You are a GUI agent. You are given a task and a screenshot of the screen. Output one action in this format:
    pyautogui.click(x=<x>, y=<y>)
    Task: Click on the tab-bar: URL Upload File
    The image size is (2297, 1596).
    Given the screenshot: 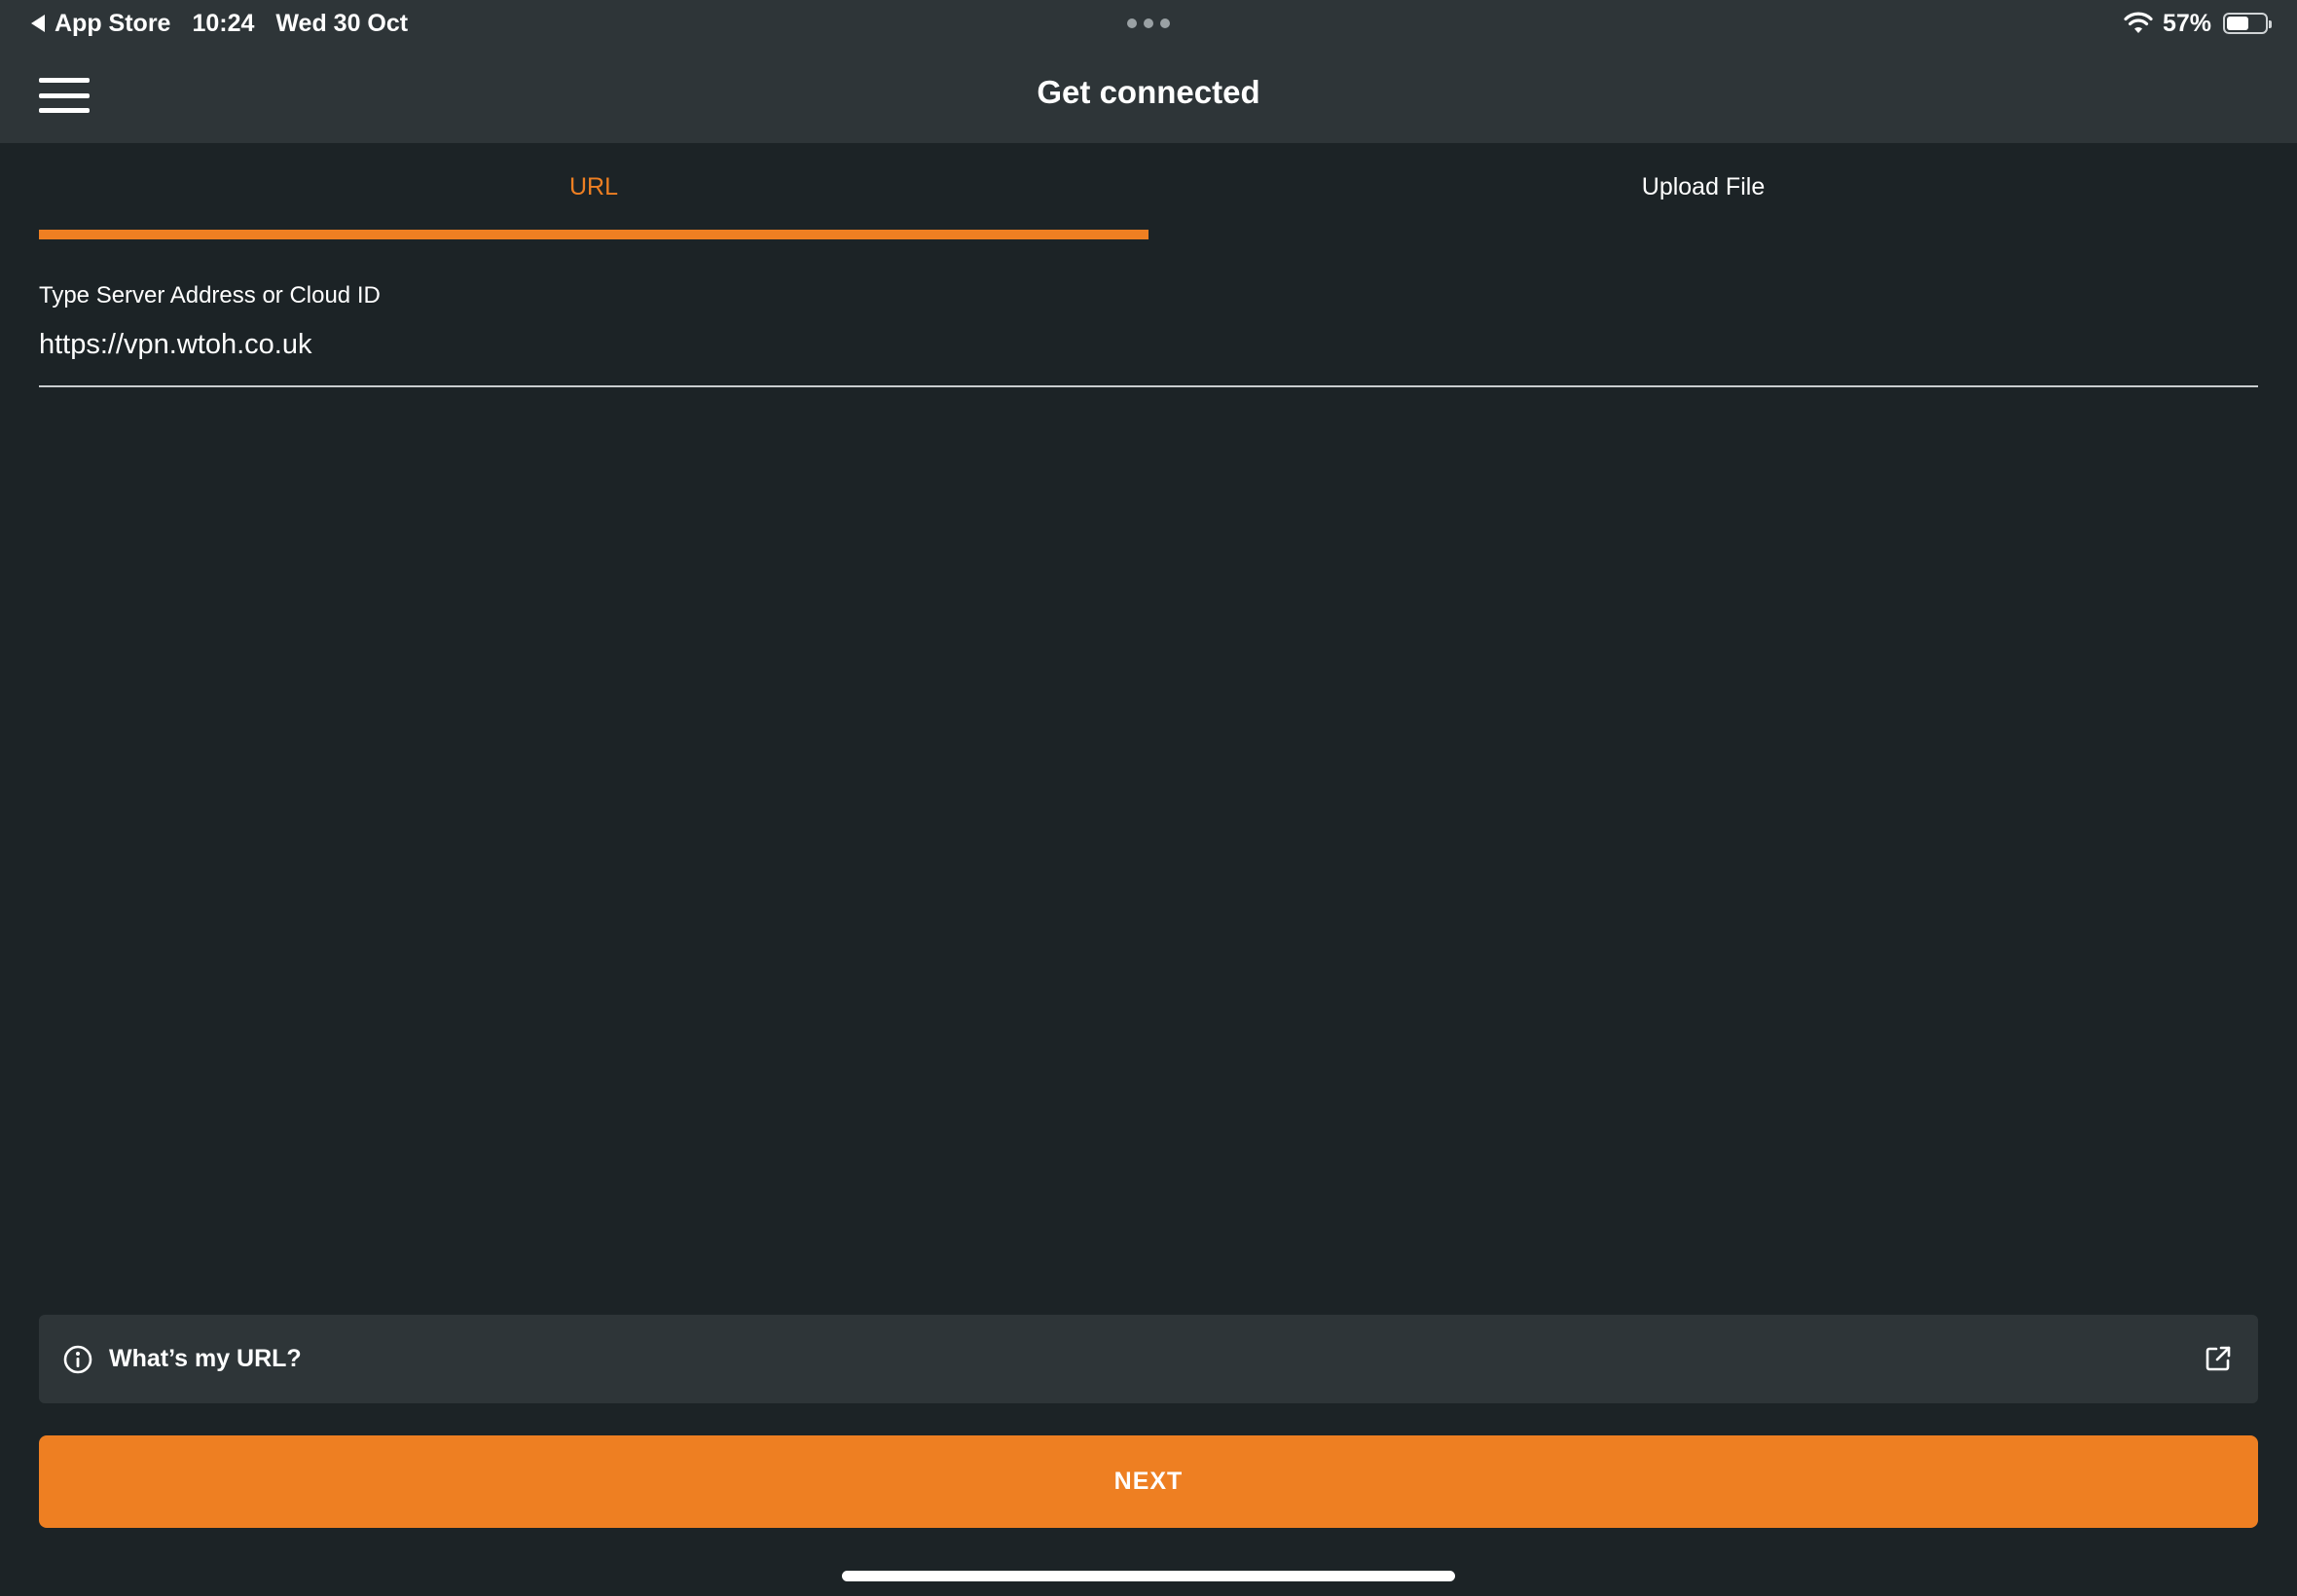 What is the action you would take?
    pyautogui.click(x=1148, y=191)
    